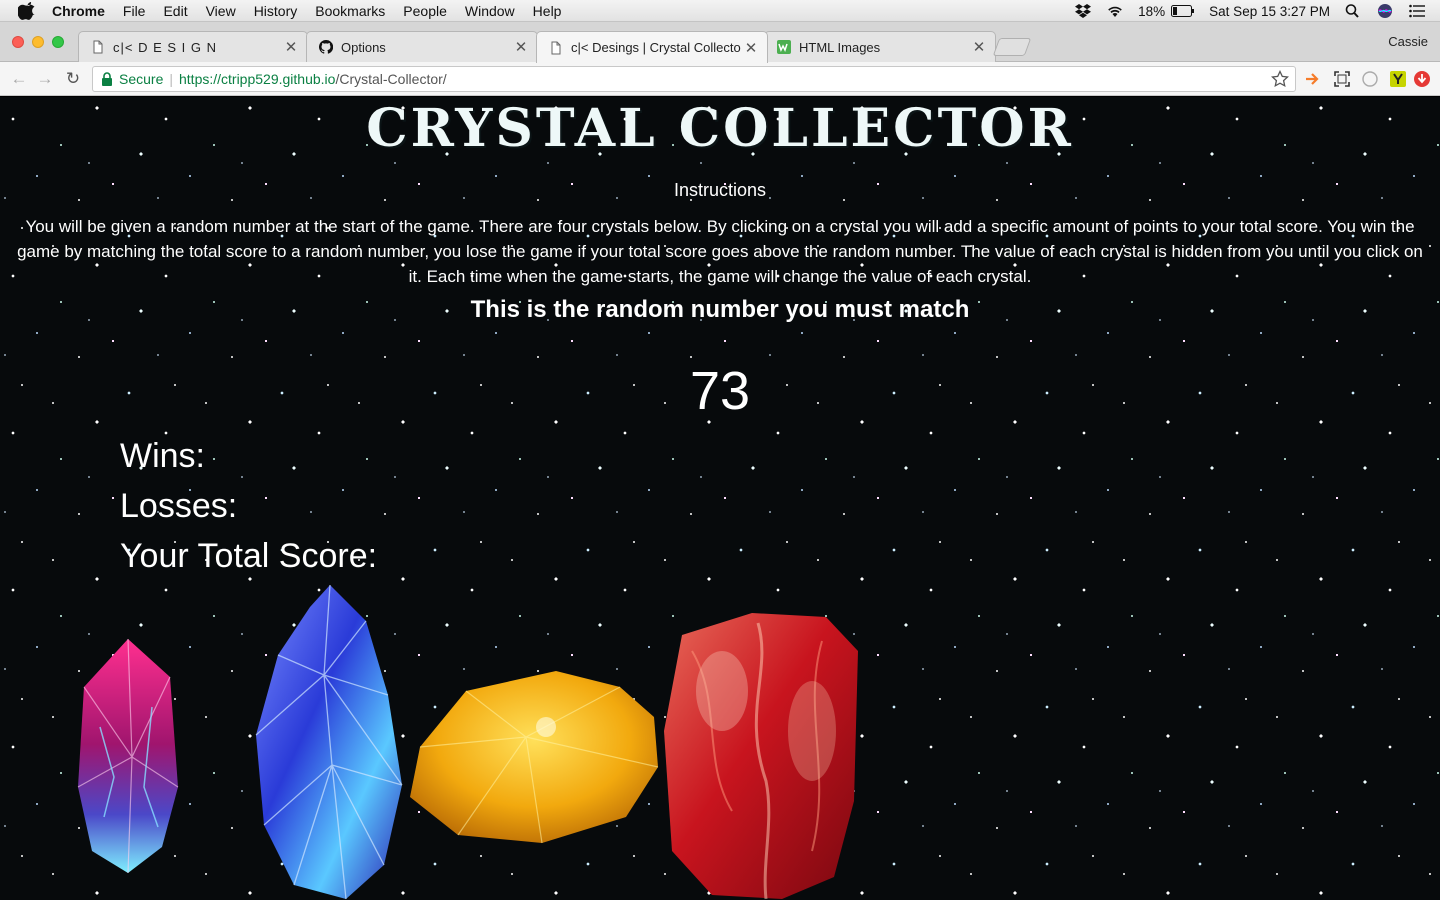  What do you see at coordinates (45, 79) in the screenshot?
I see `forward-arrow-icon: →` at bounding box center [45, 79].